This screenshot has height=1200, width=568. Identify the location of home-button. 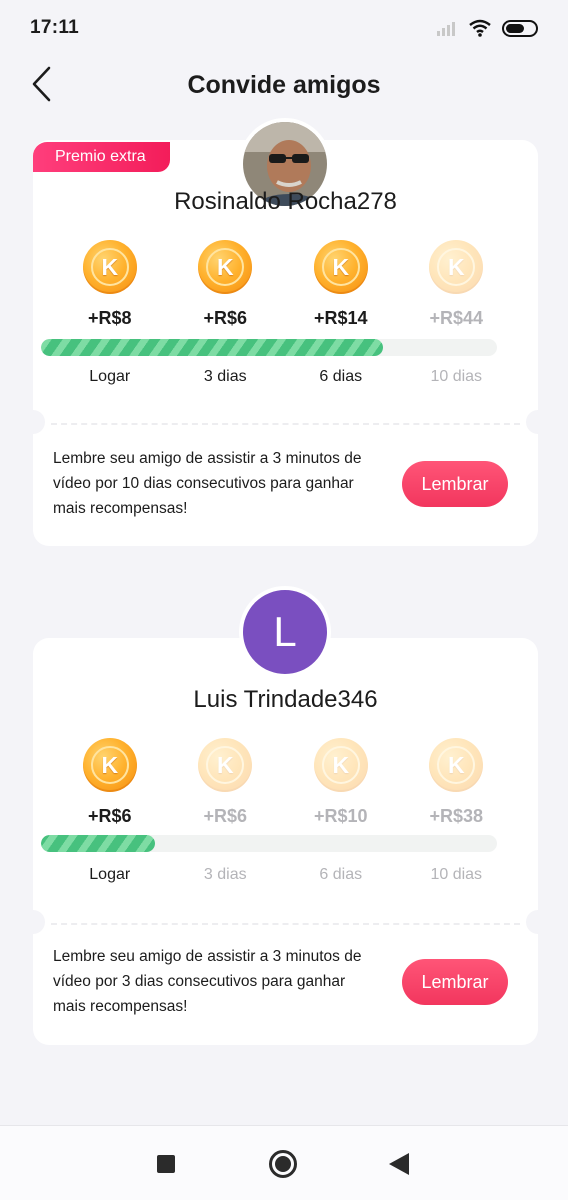
(283, 1164).